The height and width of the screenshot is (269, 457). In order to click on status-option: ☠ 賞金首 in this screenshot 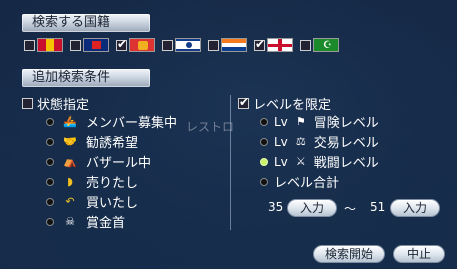, I will do `click(85, 221)`.